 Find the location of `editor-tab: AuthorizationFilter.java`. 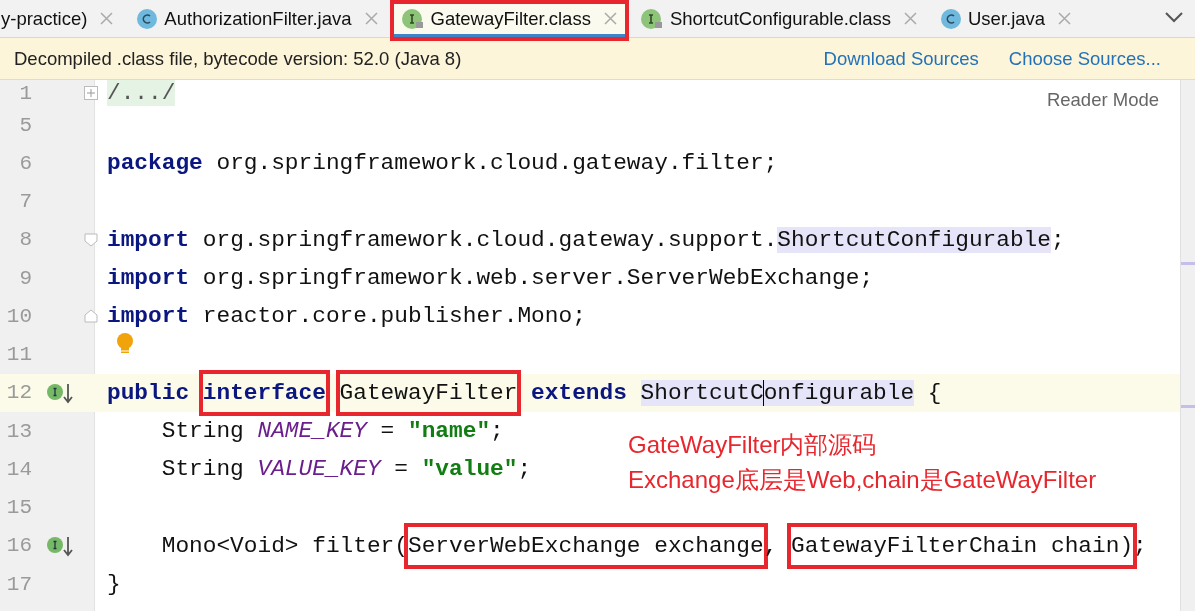

editor-tab: AuthorizationFilter.java is located at coordinates (257, 18).